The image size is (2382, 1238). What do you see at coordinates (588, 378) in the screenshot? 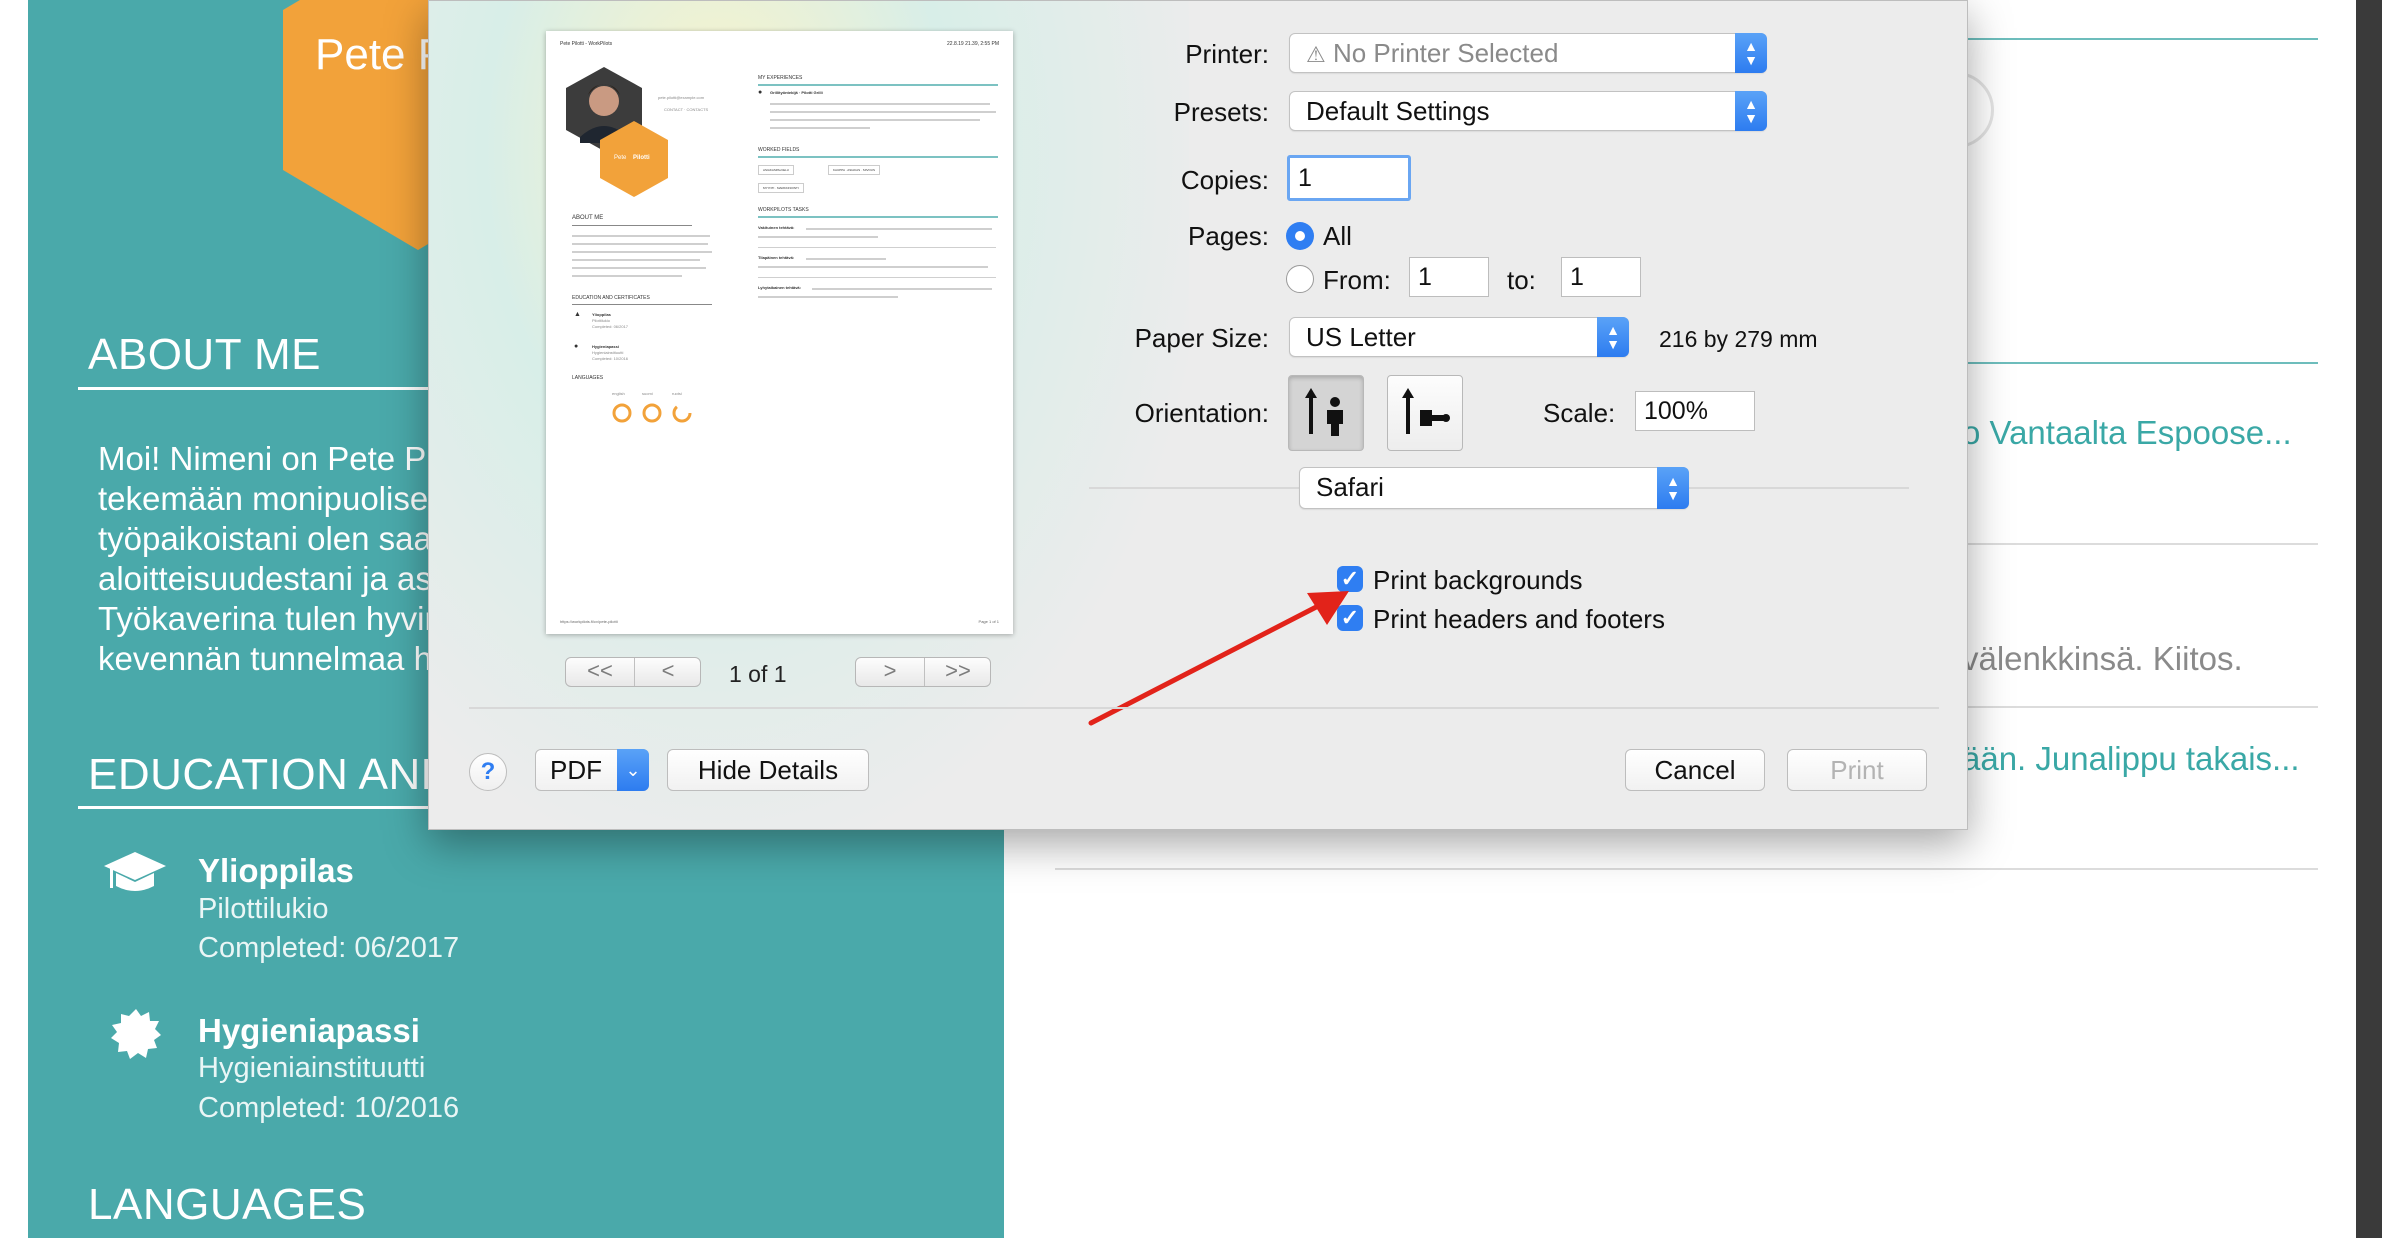
I see `preview-languages-title: LANGUAGES` at bounding box center [588, 378].